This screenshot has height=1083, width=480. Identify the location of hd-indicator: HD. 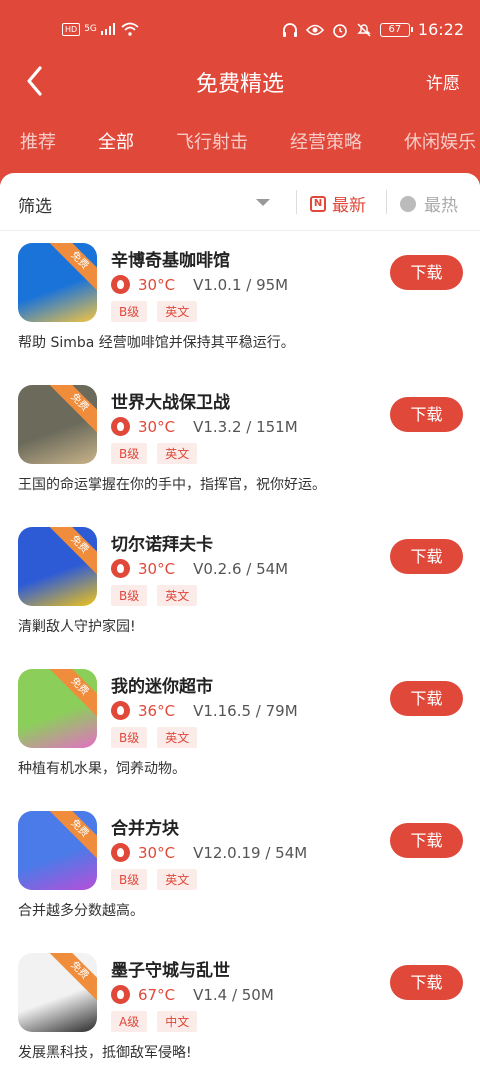
(71, 29).